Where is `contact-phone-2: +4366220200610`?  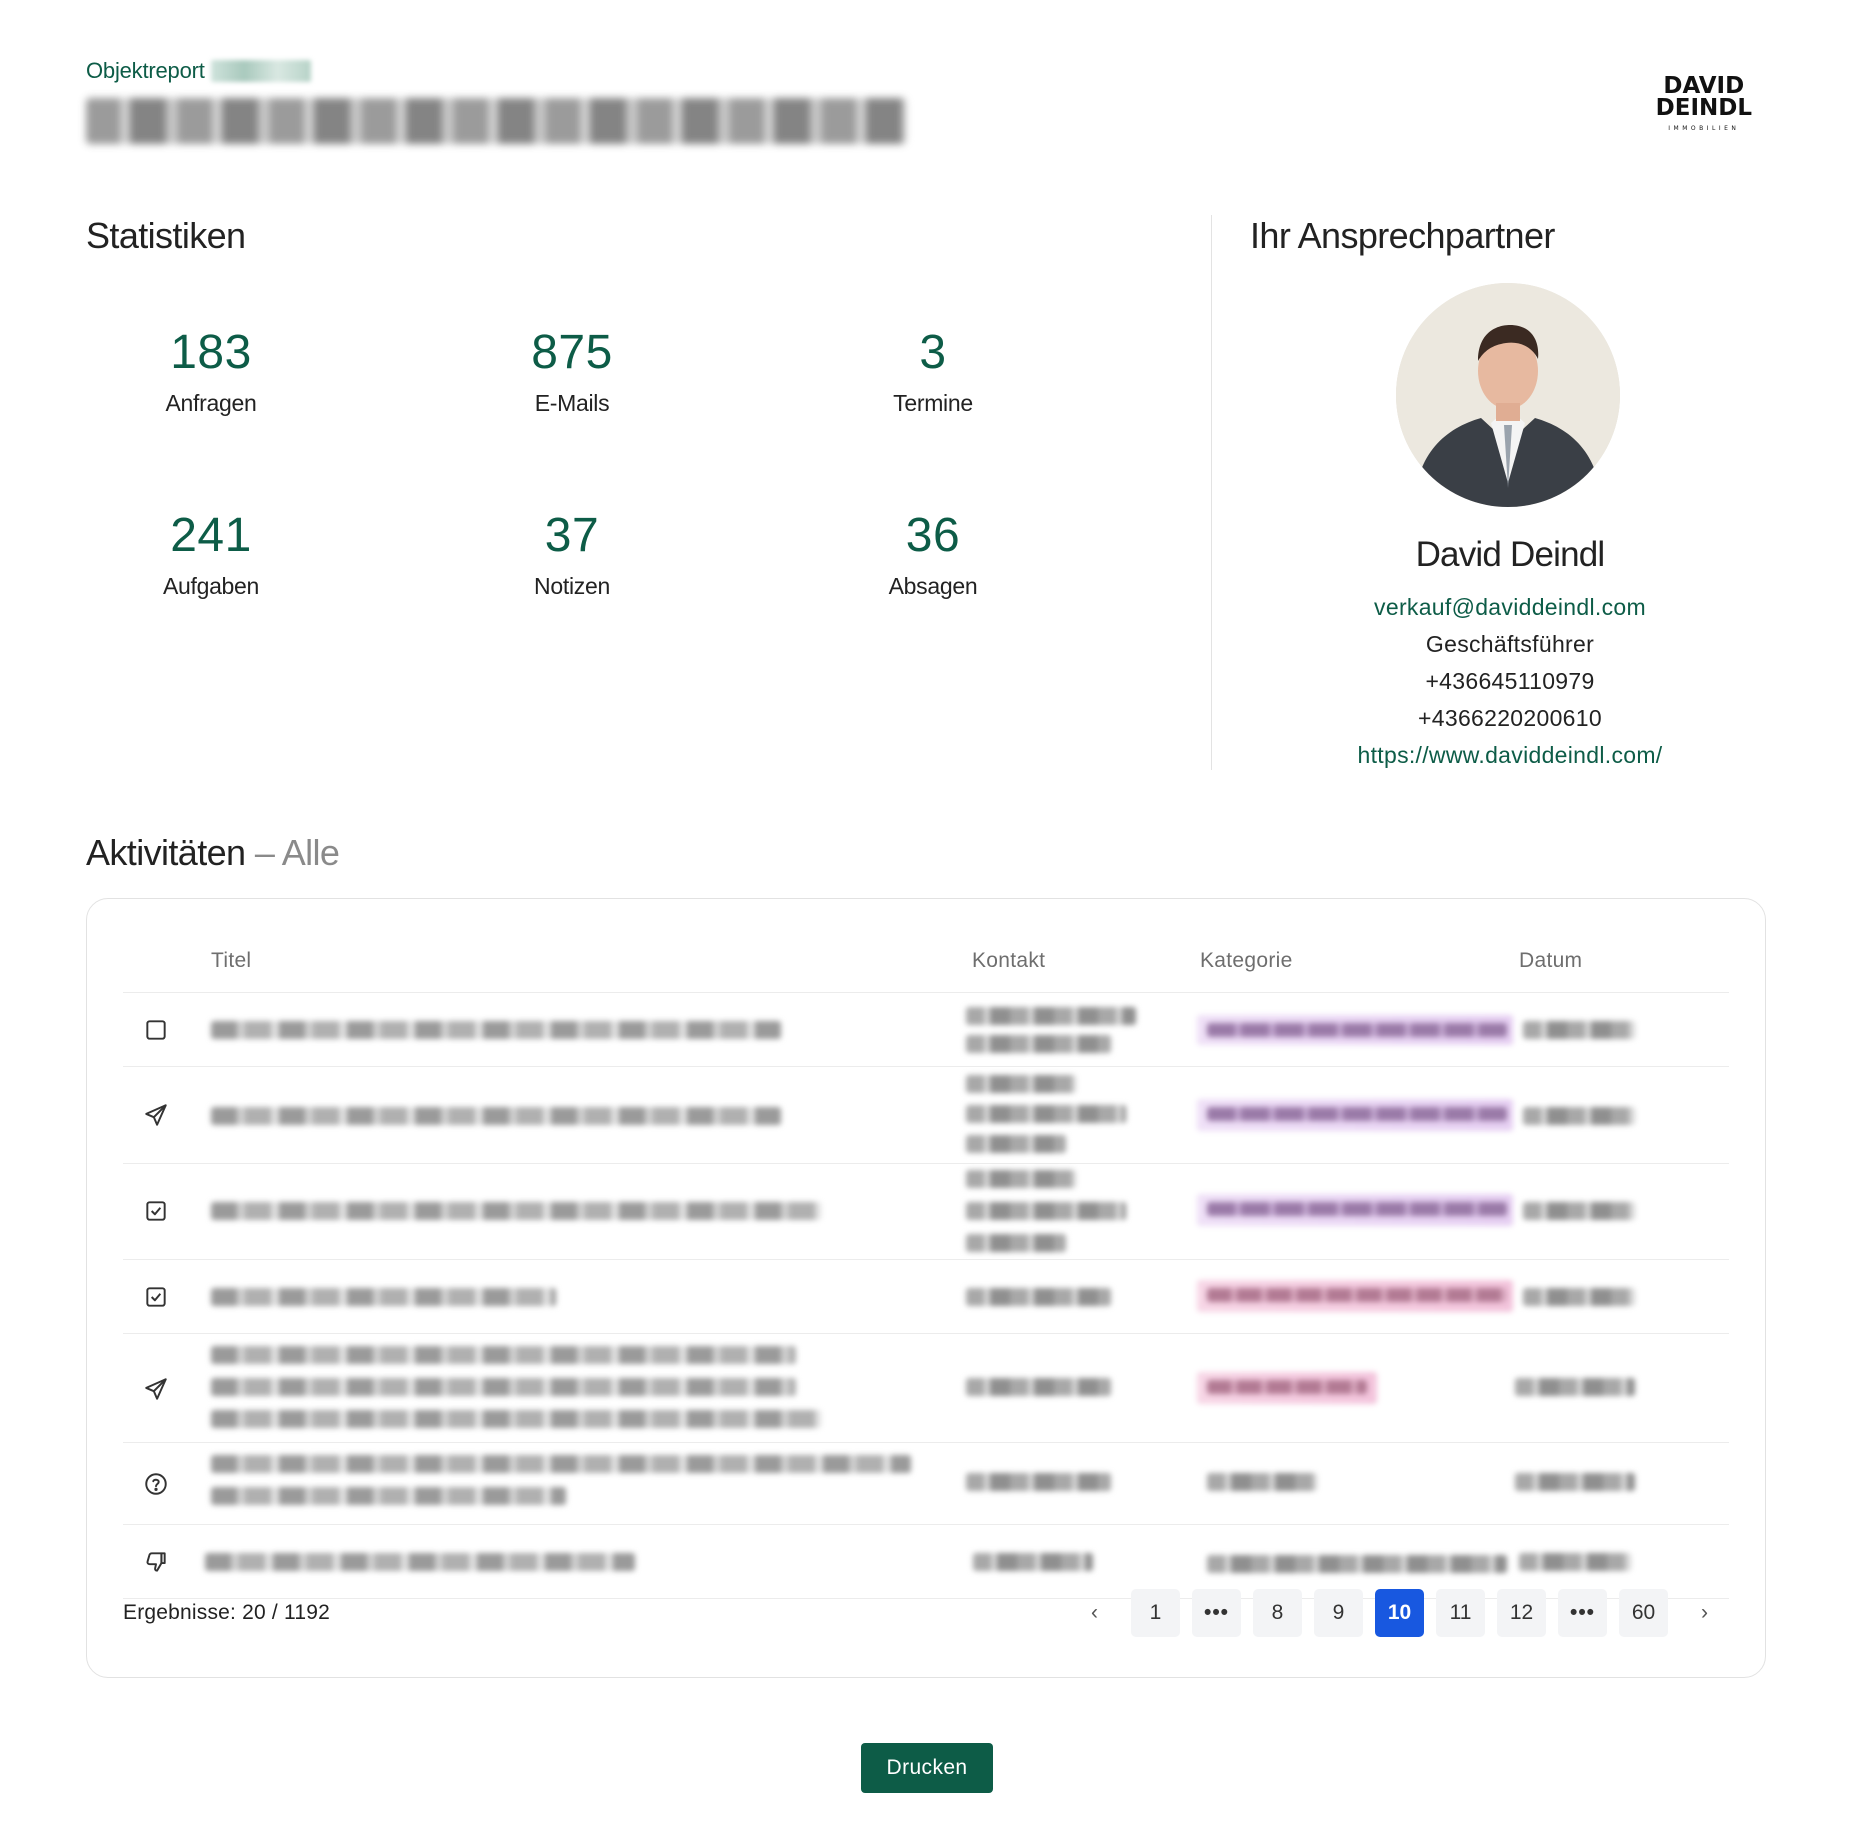 contact-phone-2: +4366220200610 is located at coordinates (1510, 718).